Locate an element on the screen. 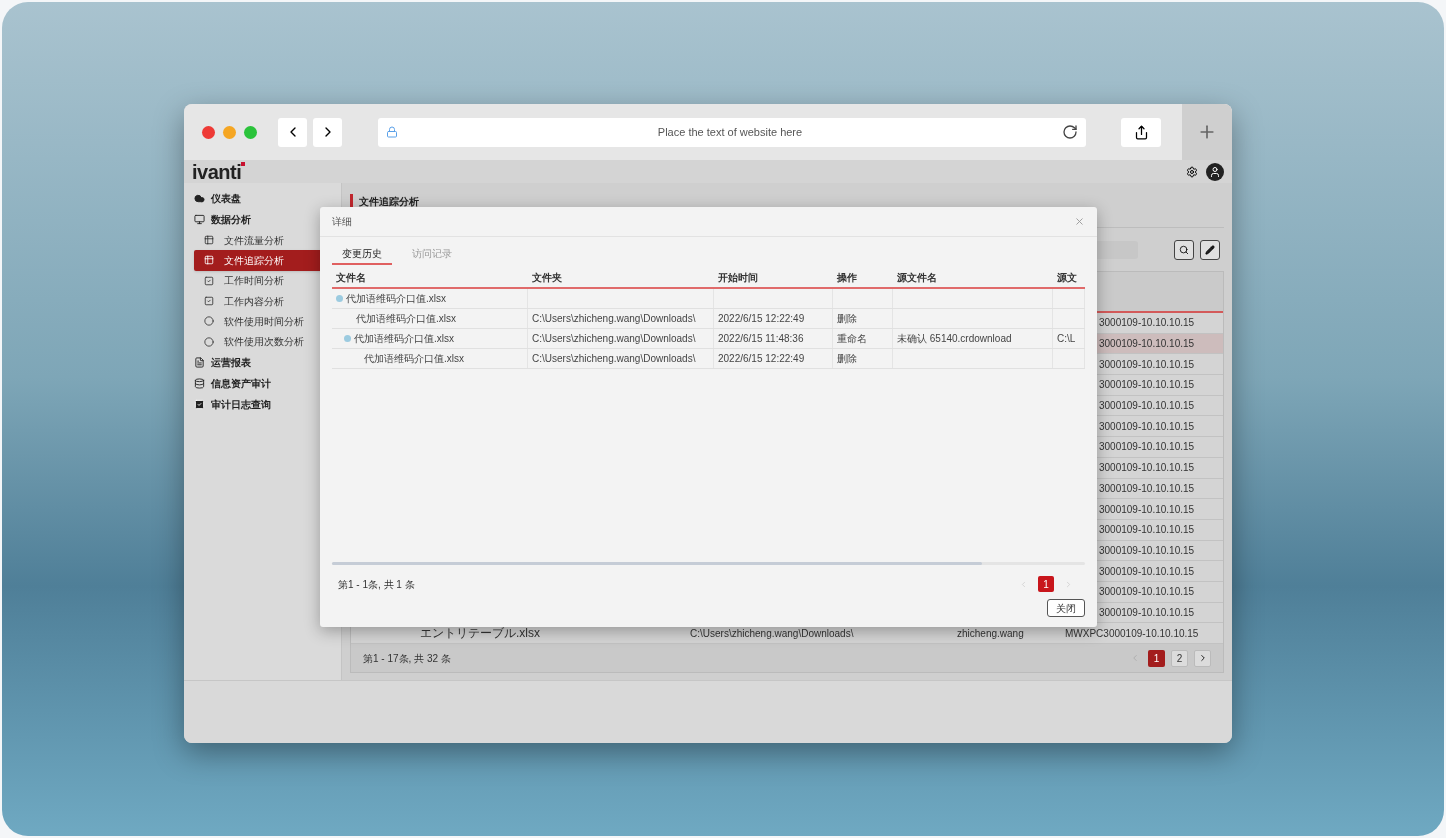 The width and height of the screenshot is (1446, 838). column-header: 操作 is located at coordinates (847, 277).